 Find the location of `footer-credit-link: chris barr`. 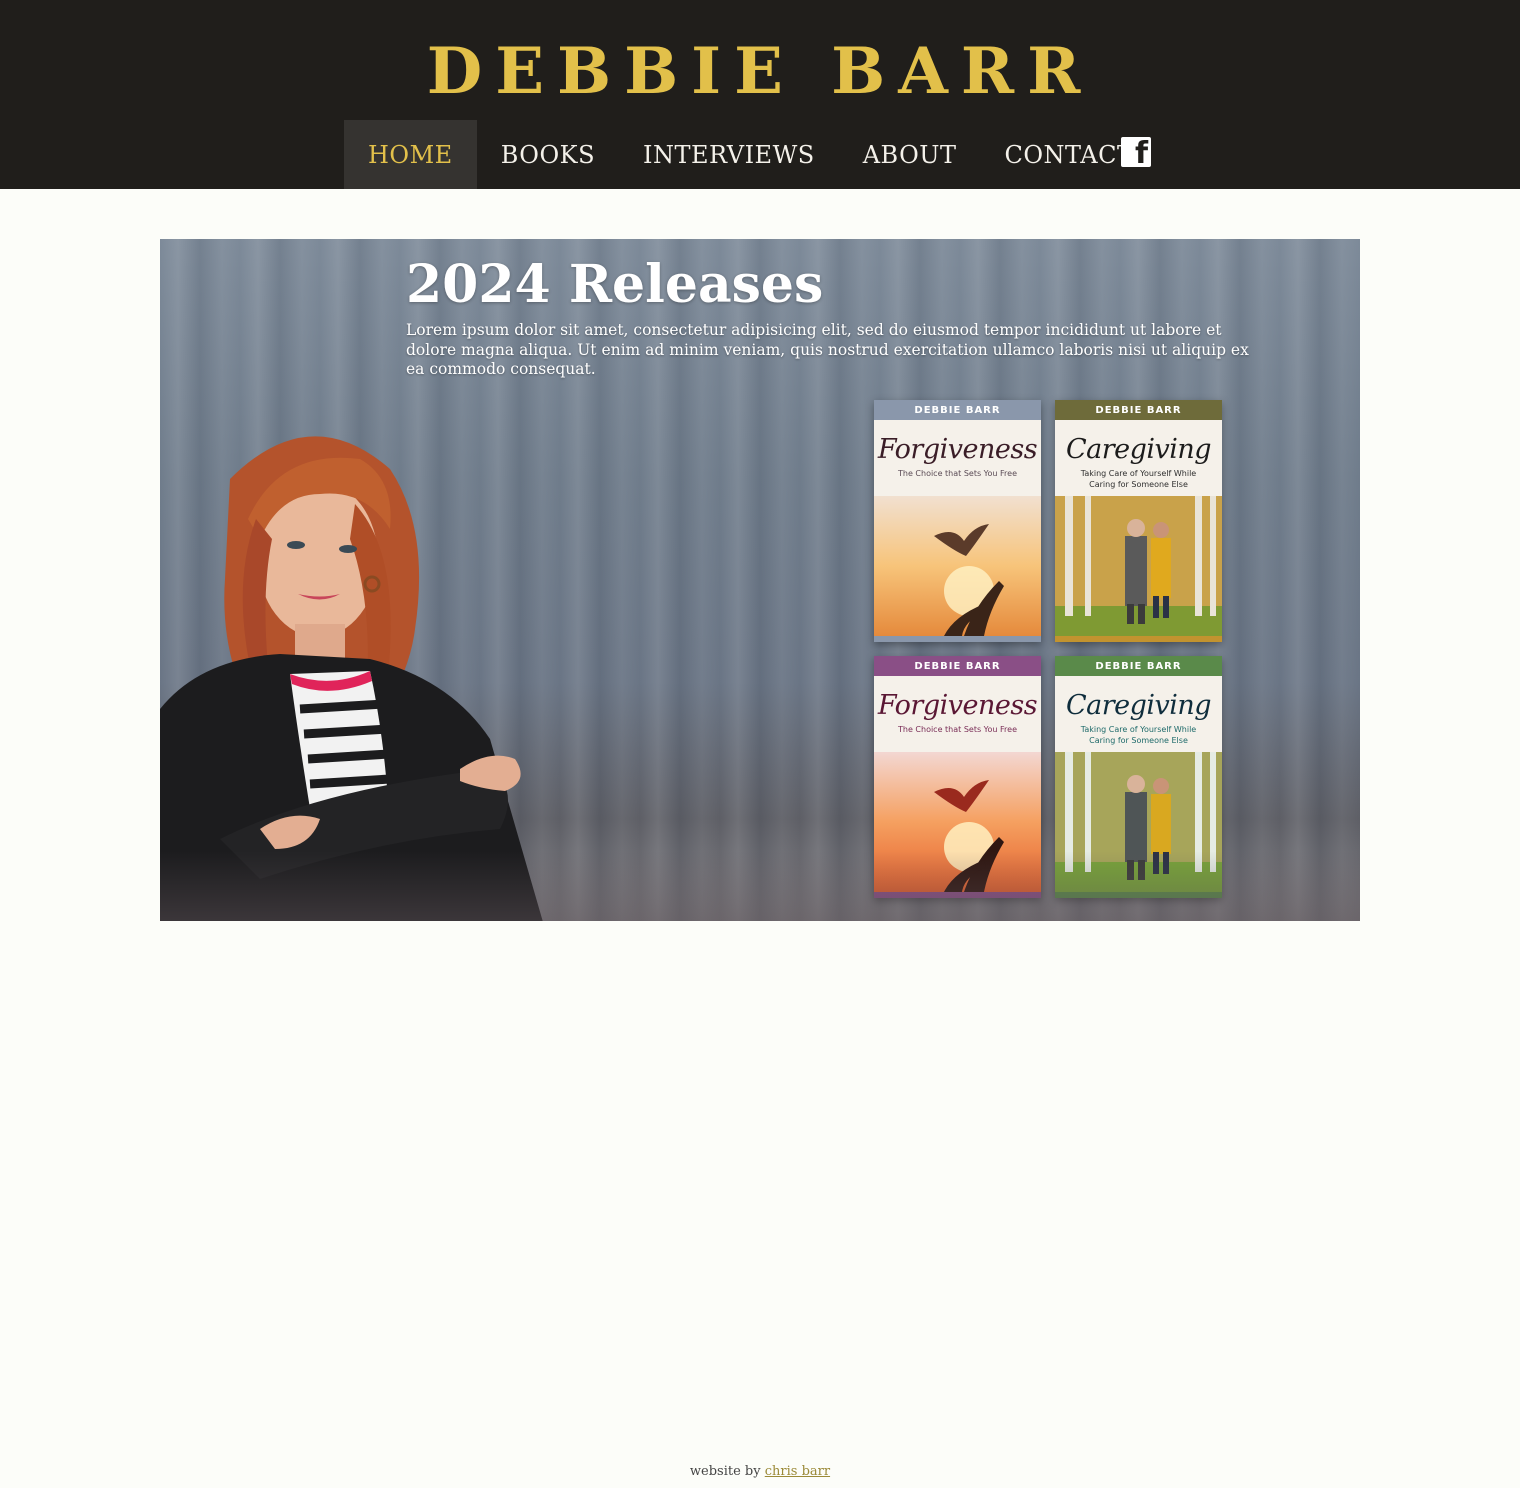

footer-credit-link: chris barr is located at coordinates (797, 1471).